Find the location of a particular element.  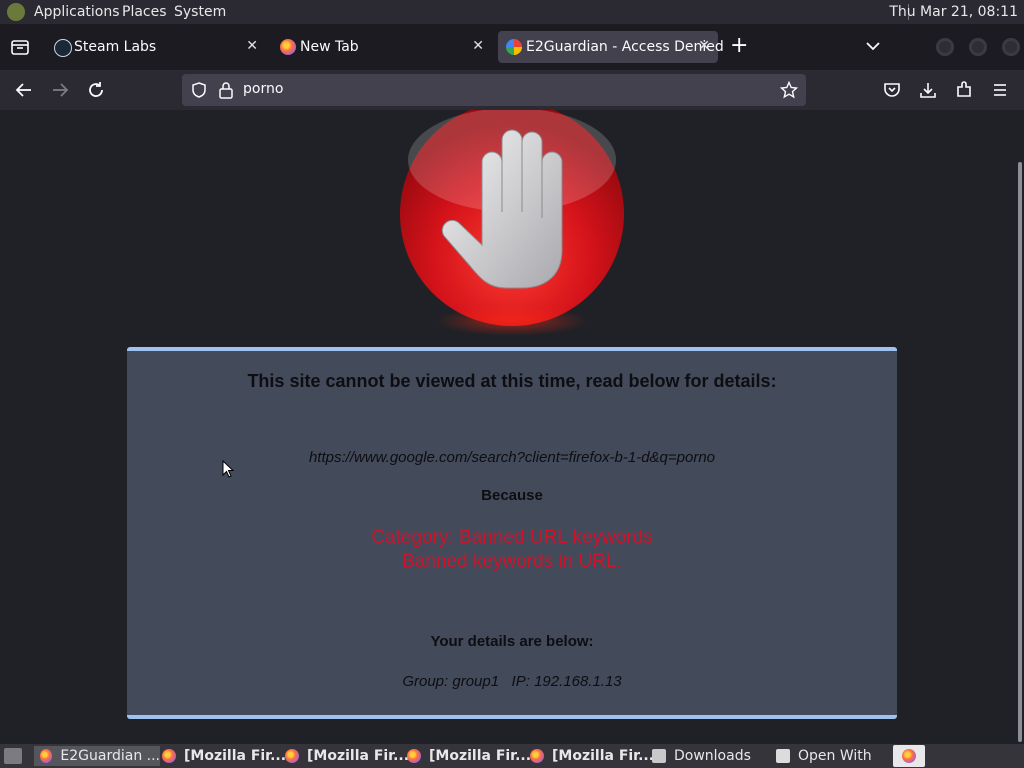

bookmark-star-icon is located at coordinates (789, 89).